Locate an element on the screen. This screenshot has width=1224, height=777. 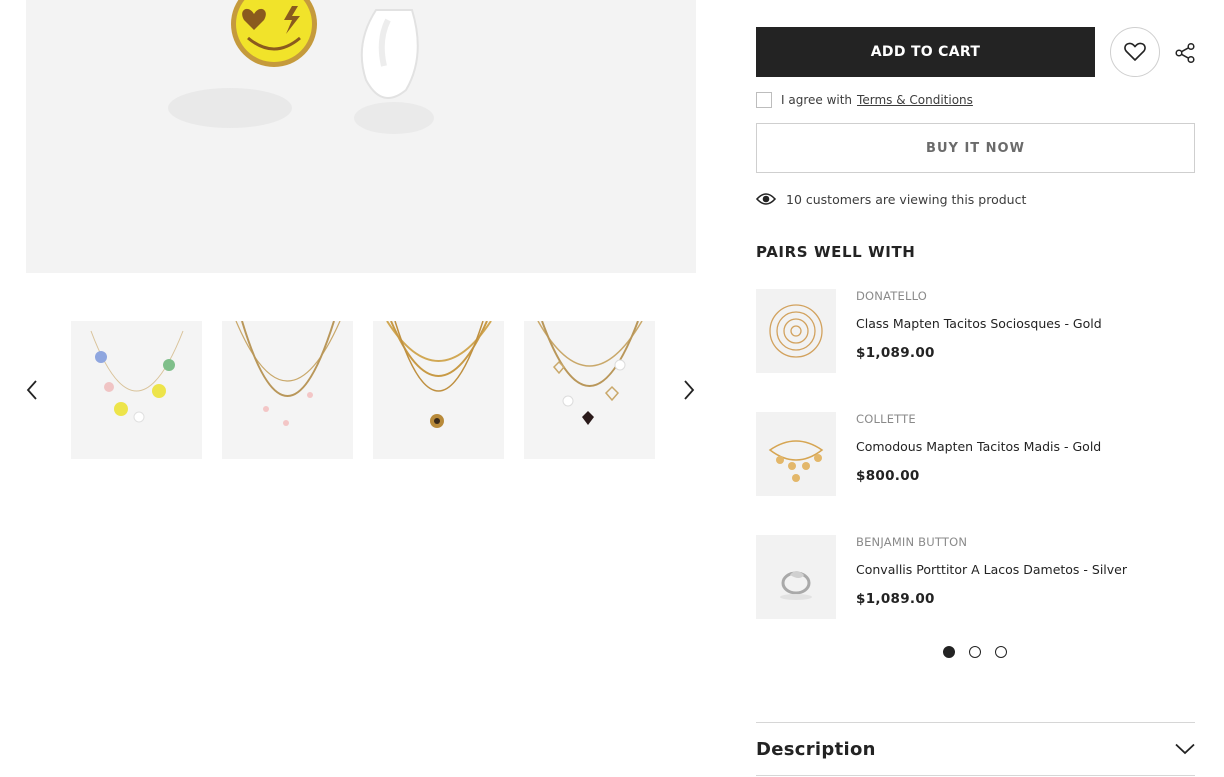
add-to-cart-button: ADD TO CART is located at coordinates (925, 52).